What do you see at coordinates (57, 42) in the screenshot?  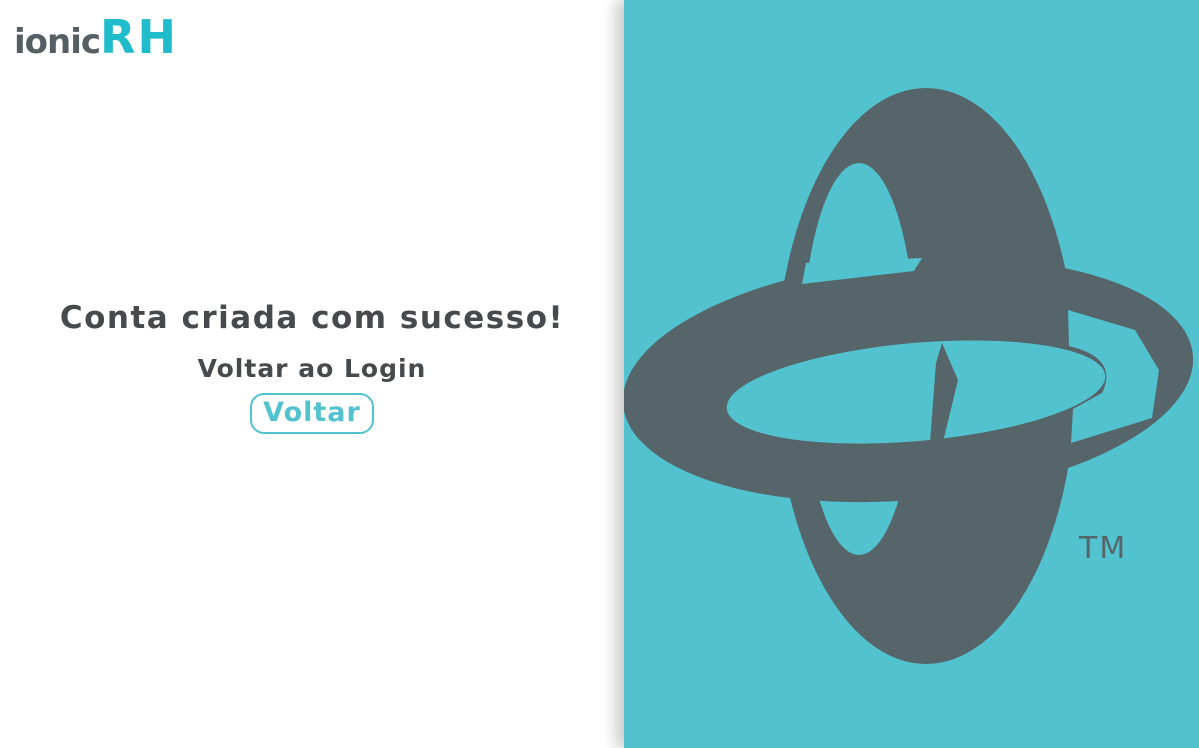 I see `logo-prefix: ionic` at bounding box center [57, 42].